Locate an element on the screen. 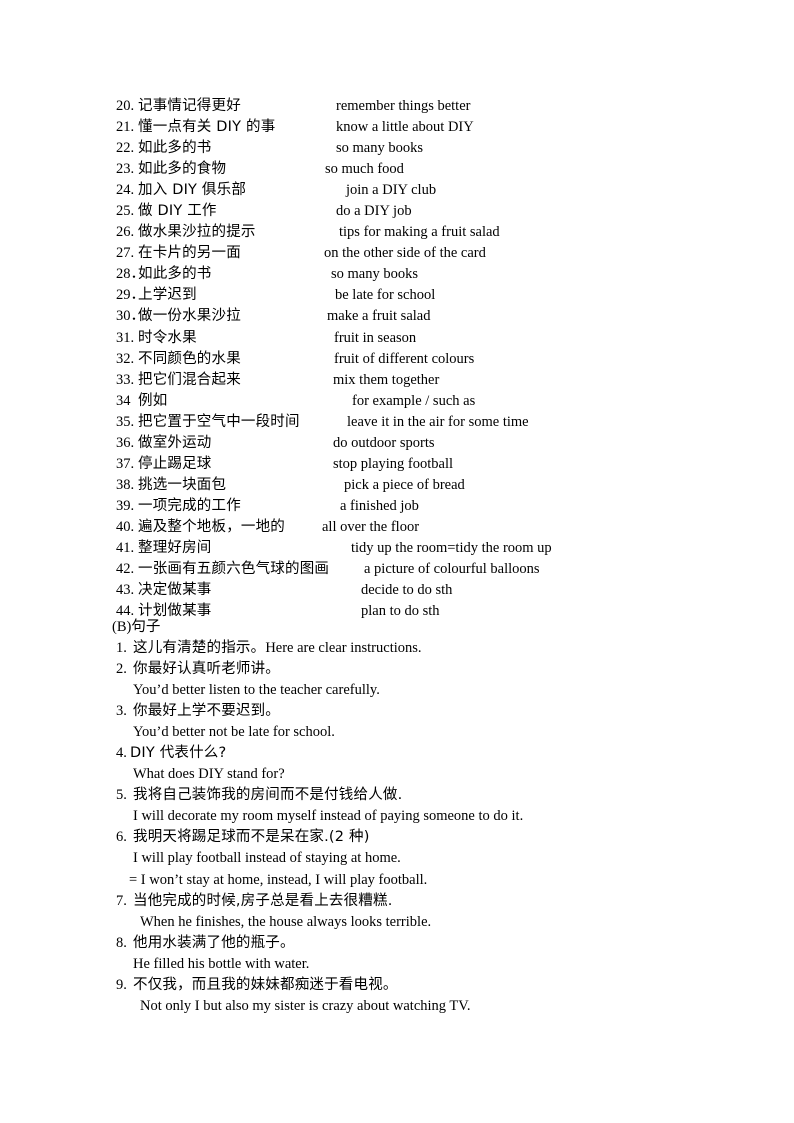 This screenshot has height=1123, width=794. phrase-chinese: 做水果沙拉的提示 is located at coordinates (197, 232).